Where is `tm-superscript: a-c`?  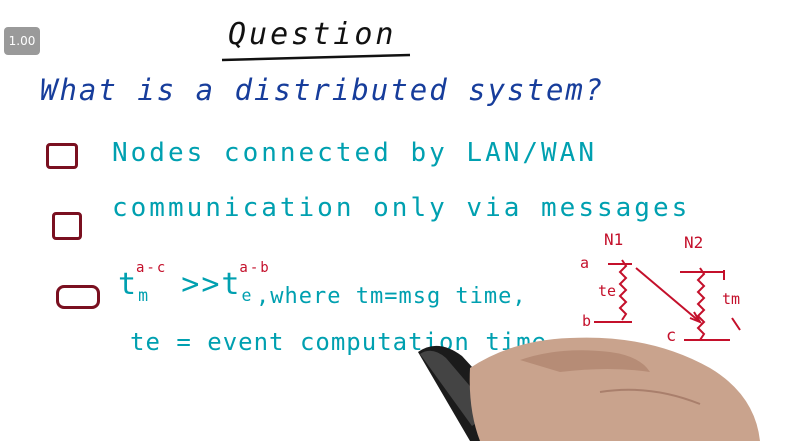 tm-superscript: a-c is located at coordinates (152, 268).